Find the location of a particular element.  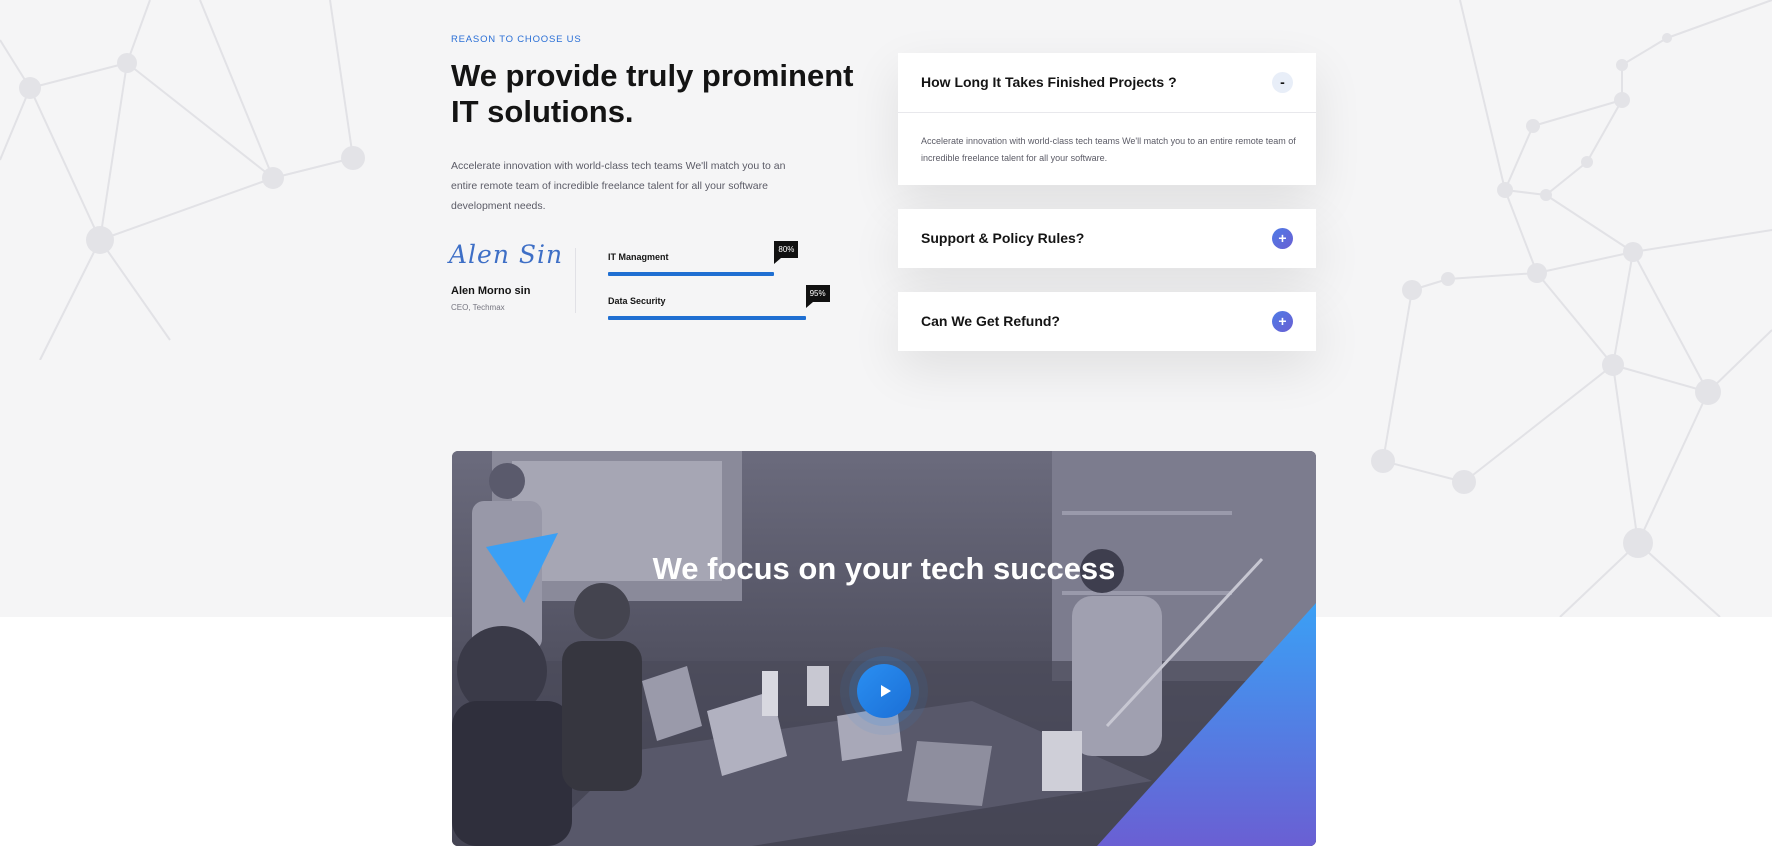

play-icon is located at coordinates (885, 691).